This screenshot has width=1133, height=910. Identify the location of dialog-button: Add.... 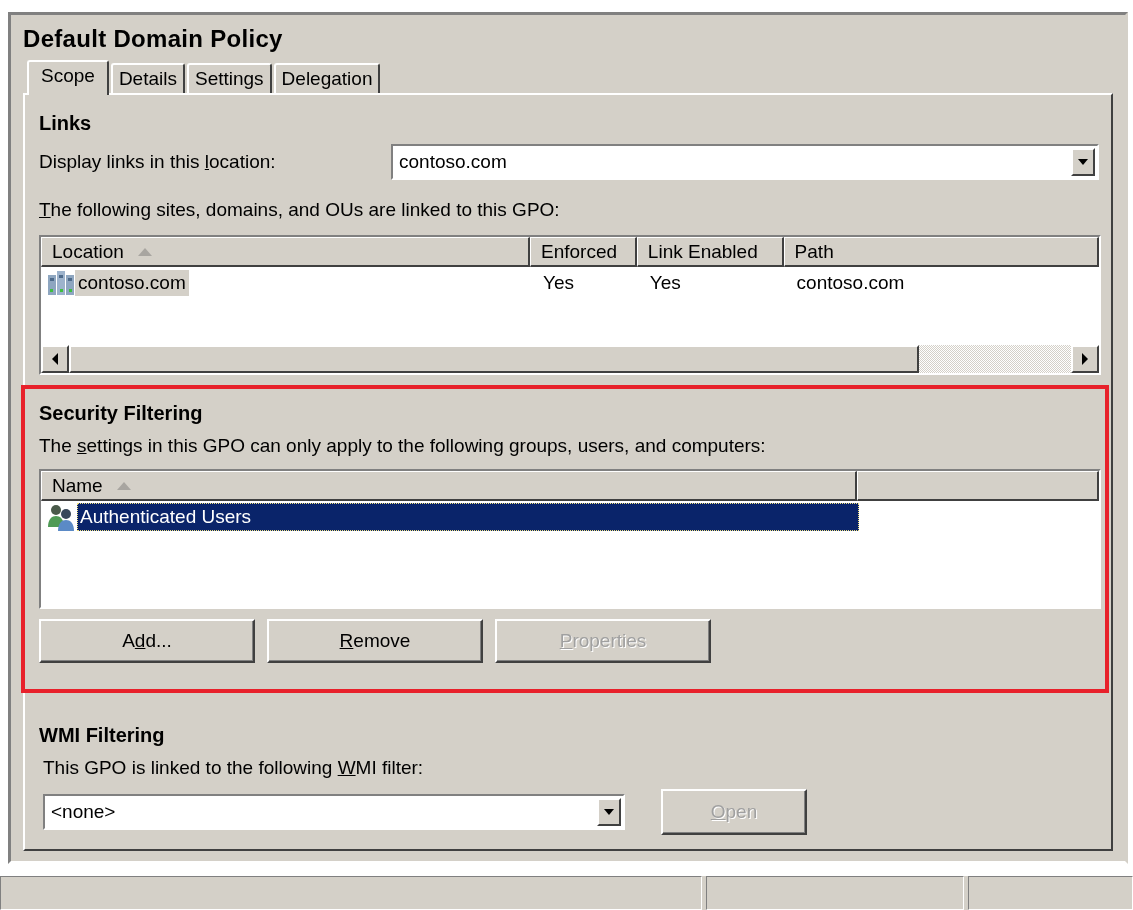
(147, 641).